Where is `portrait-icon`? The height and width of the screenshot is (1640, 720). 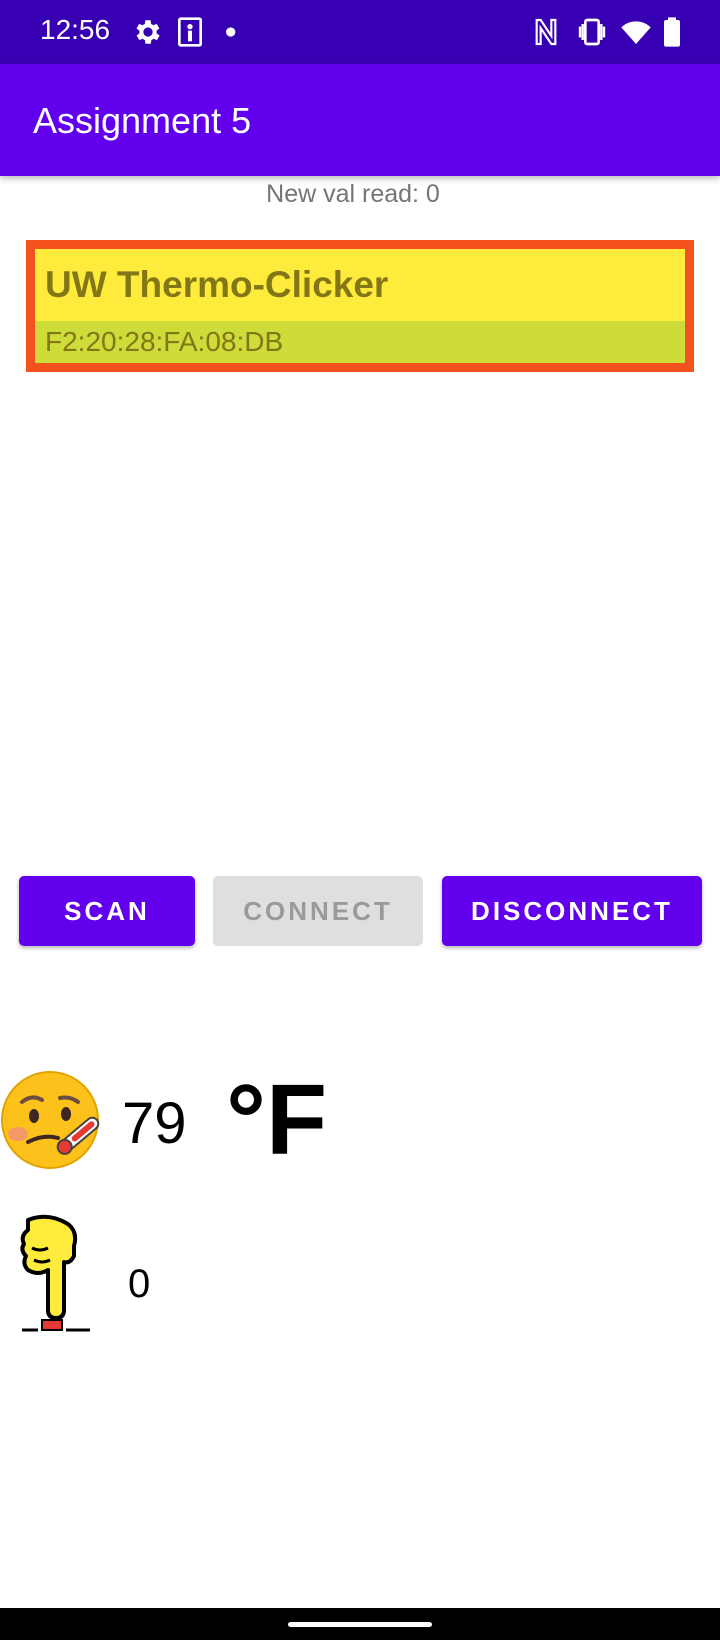 portrait-icon is located at coordinates (190, 32).